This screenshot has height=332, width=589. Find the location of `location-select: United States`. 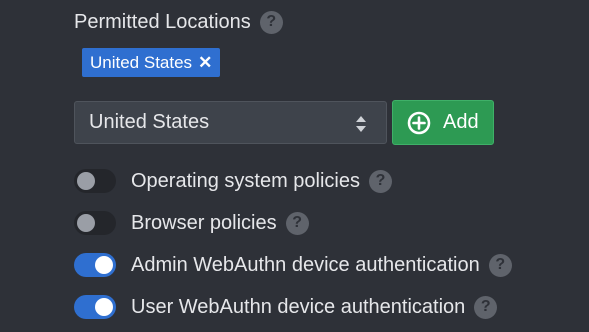

location-select: United States is located at coordinates (230, 122).